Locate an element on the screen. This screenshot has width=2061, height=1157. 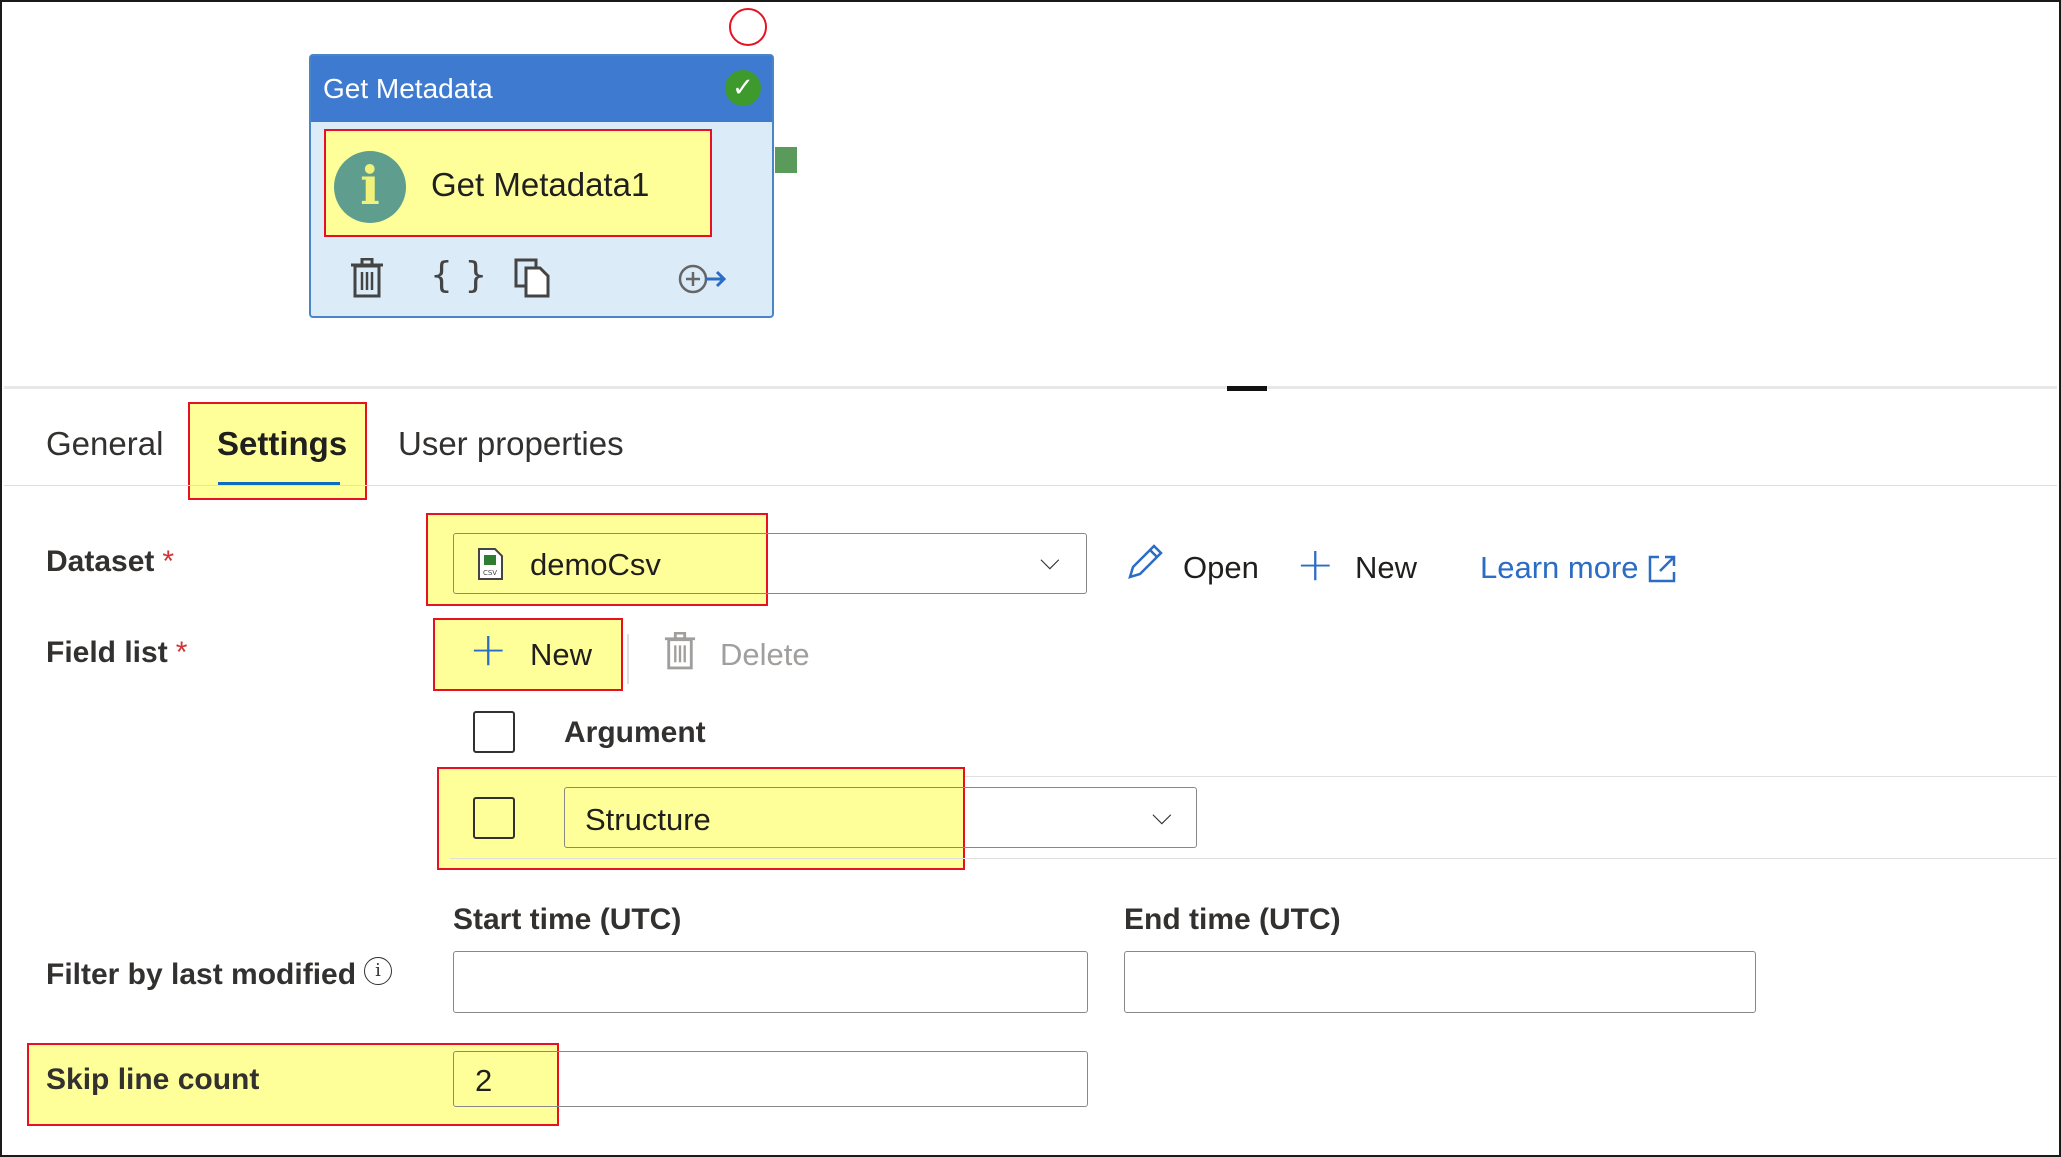
success-check-icon: ✓ is located at coordinates (743, 88).